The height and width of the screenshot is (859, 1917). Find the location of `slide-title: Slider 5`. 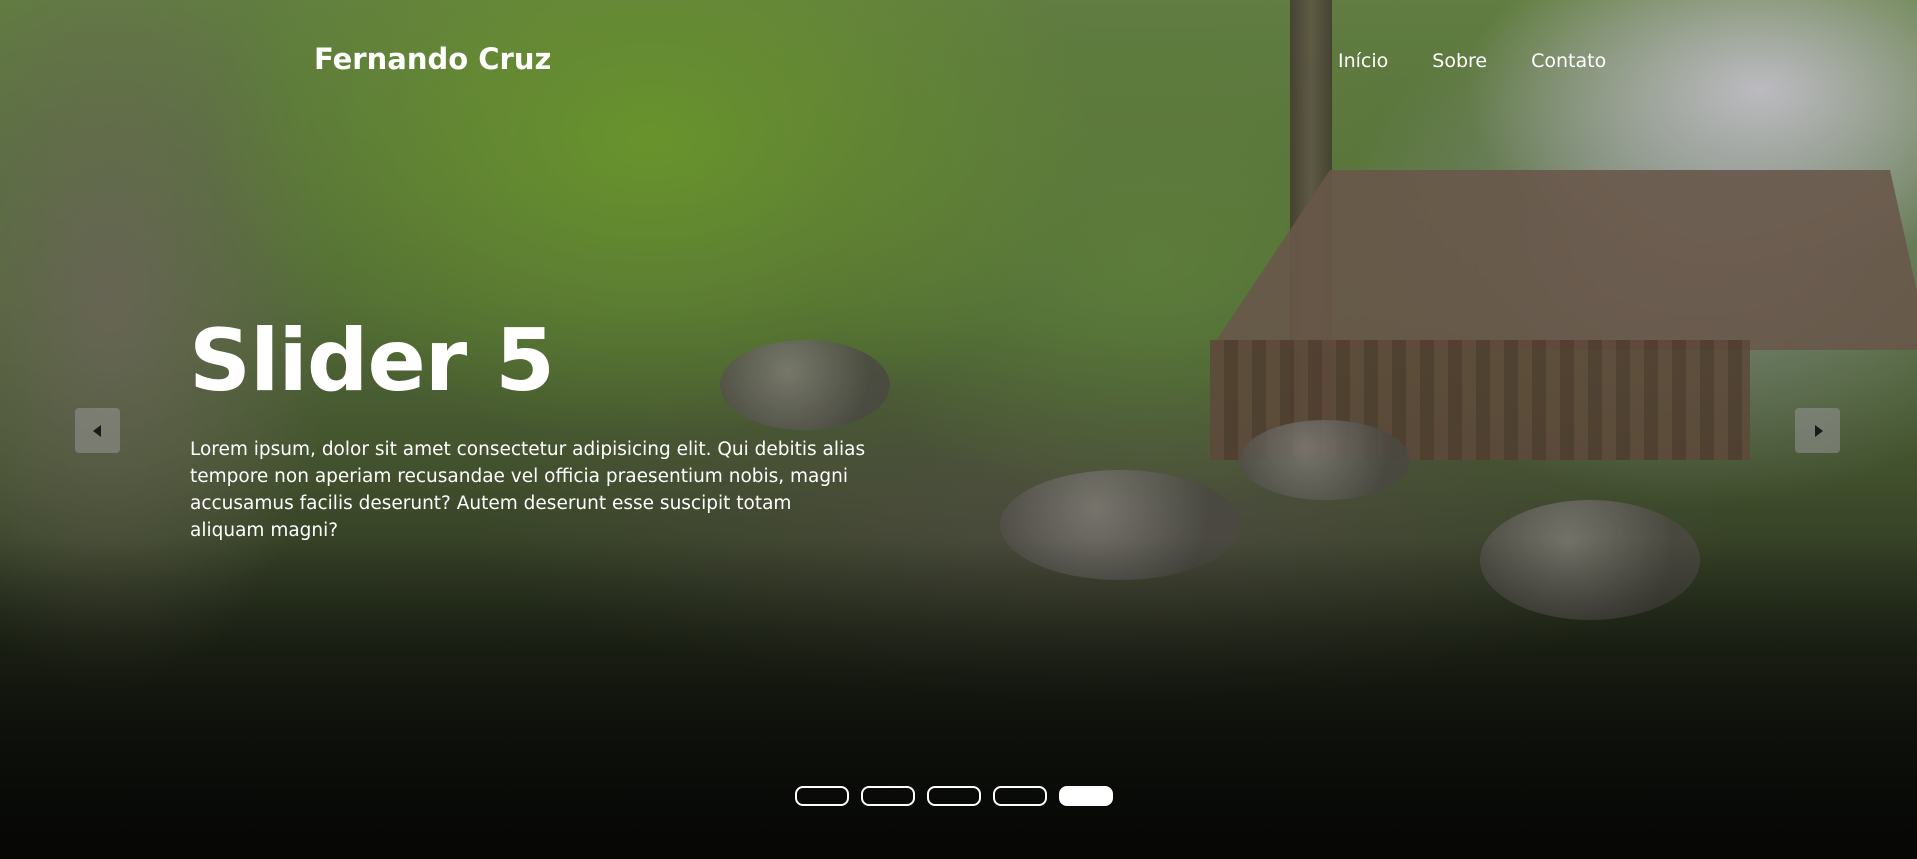

slide-title: Slider 5 is located at coordinates (372, 361).